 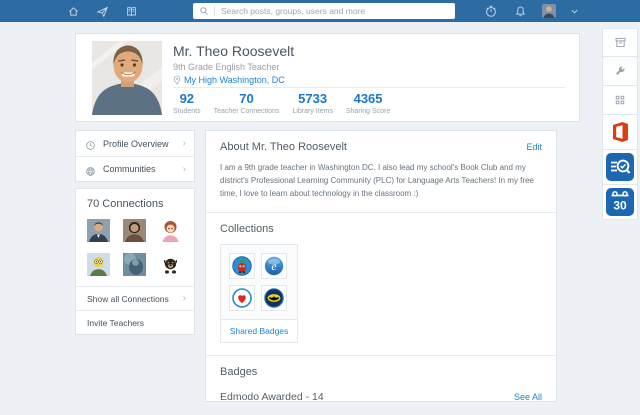 What do you see at coordinates (170, 230) in the screenshot?
I see `connection-avatar-cartoon-girl` at bounding box center [170, 230].